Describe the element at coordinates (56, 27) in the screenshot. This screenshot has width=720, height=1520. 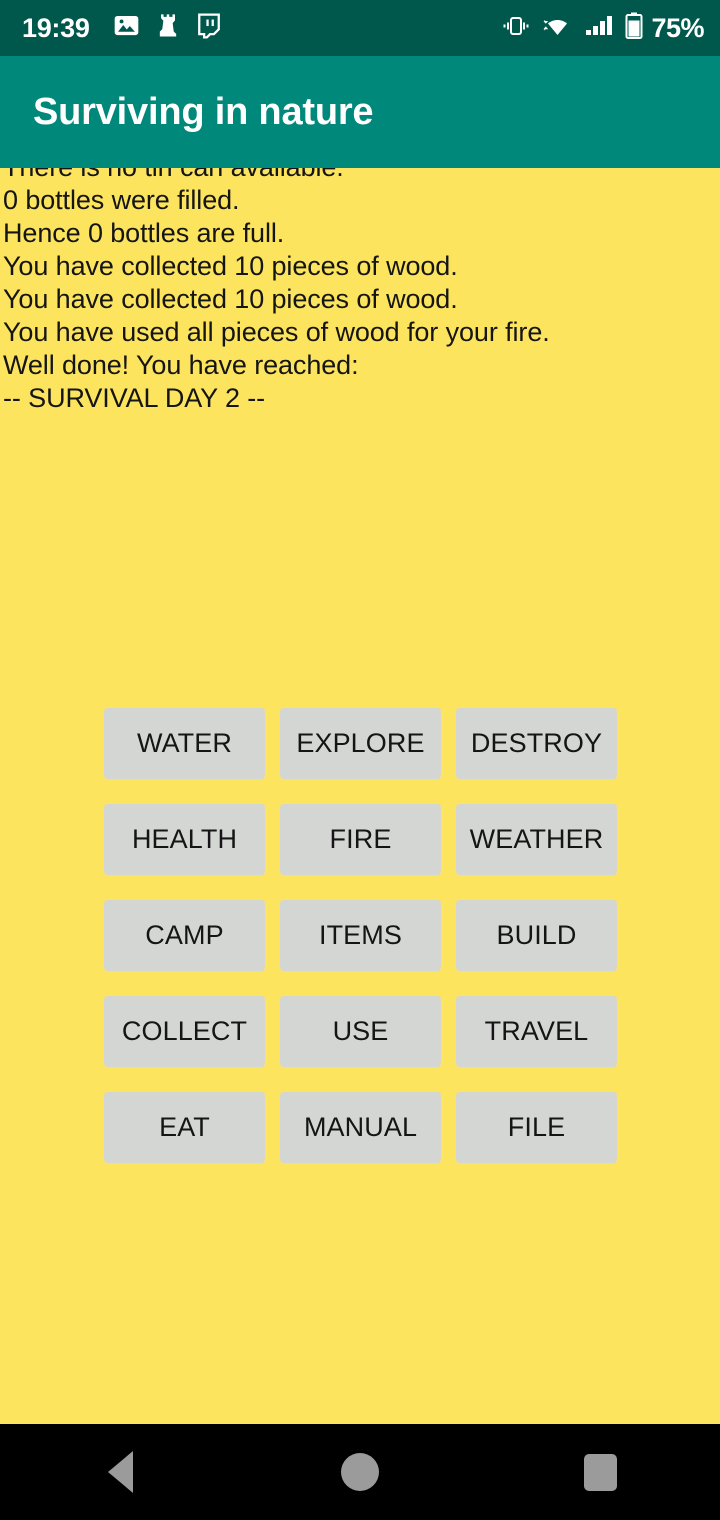
I see `status-clock: 19:39` at that location.